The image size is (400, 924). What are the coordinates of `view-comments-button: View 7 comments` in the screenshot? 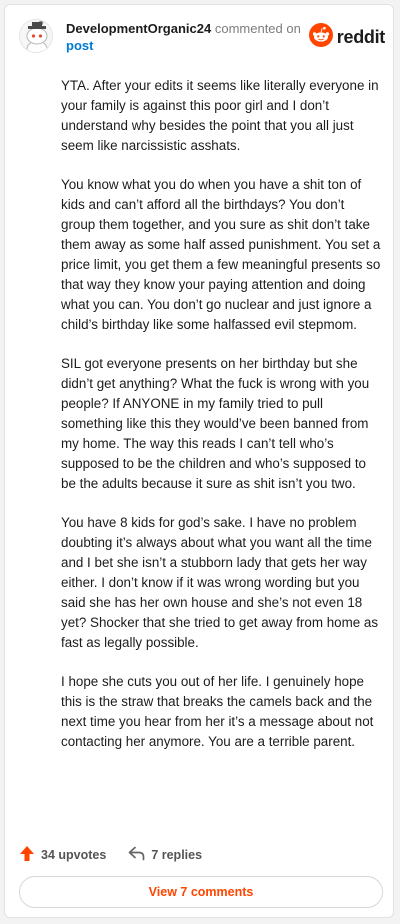 It's located at (201, 892).